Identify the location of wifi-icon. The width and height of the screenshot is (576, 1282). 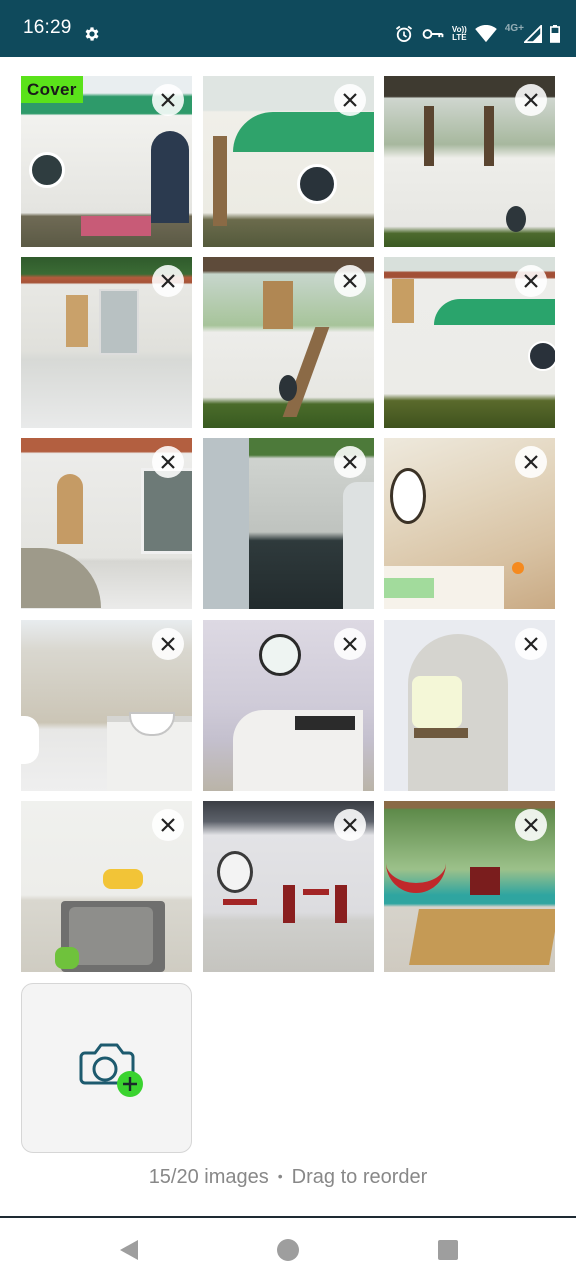
(486, 34).